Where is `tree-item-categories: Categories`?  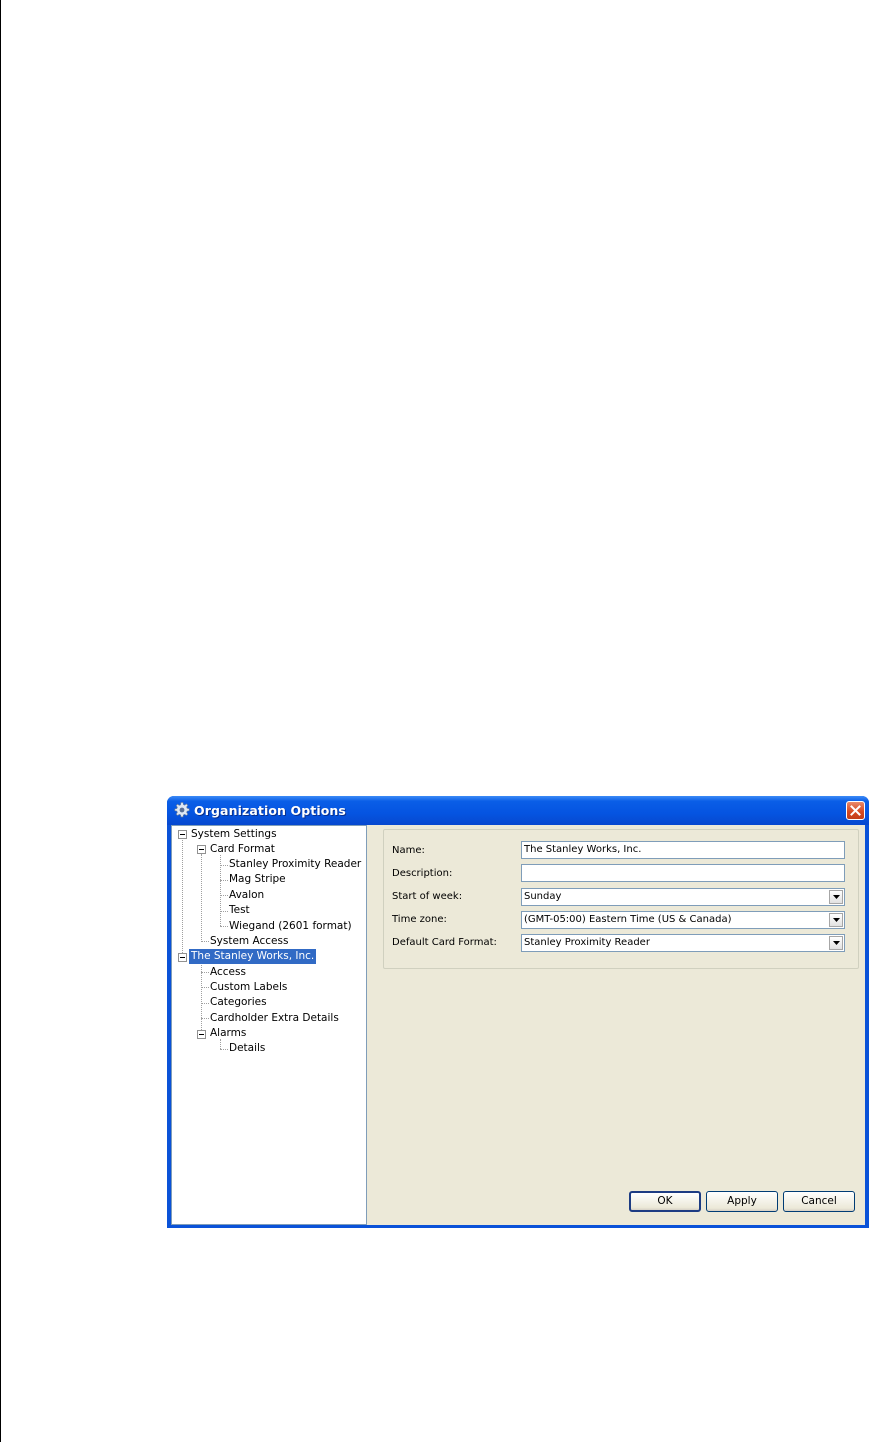 tree-item-categories: Categories is located at coordinates (238, 1002).